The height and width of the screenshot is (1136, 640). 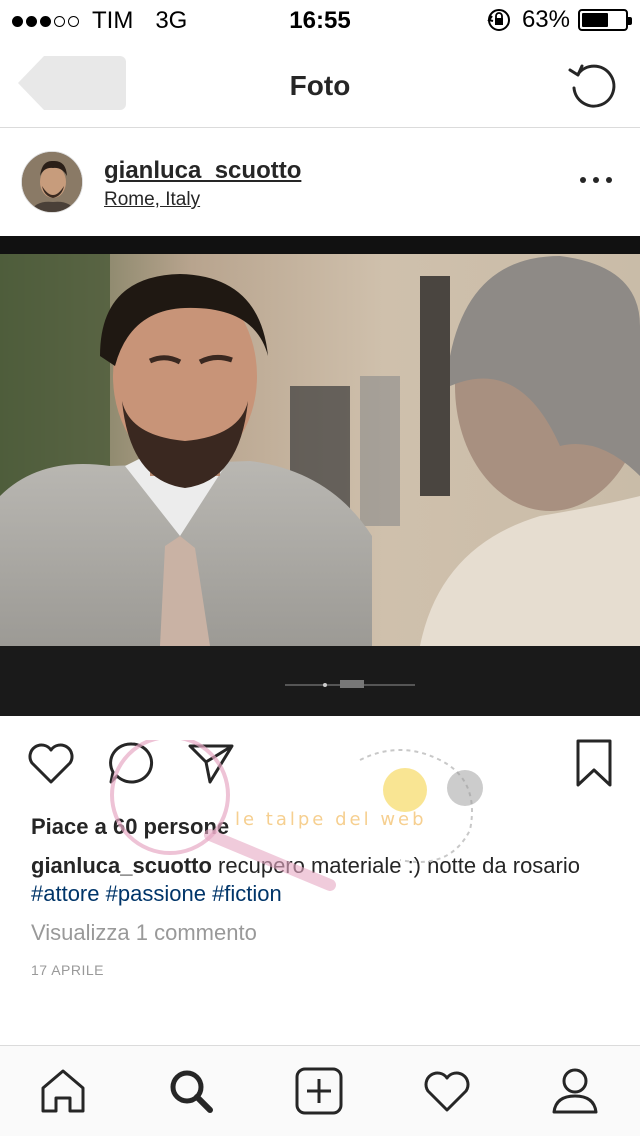 What do you see at coordinates (144, 933) in the screenshot?
I see `view-comments-link: Visualizza 1 commento` at bounding box center [144, 933].